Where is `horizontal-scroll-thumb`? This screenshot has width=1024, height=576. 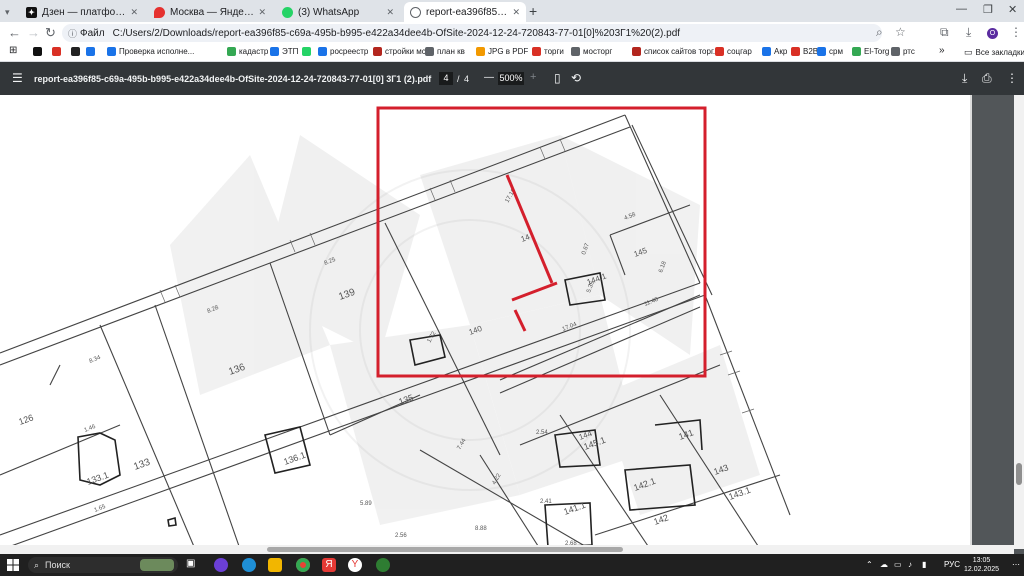
horizontal-scroll-thumb is located at coordinates (445, 549).